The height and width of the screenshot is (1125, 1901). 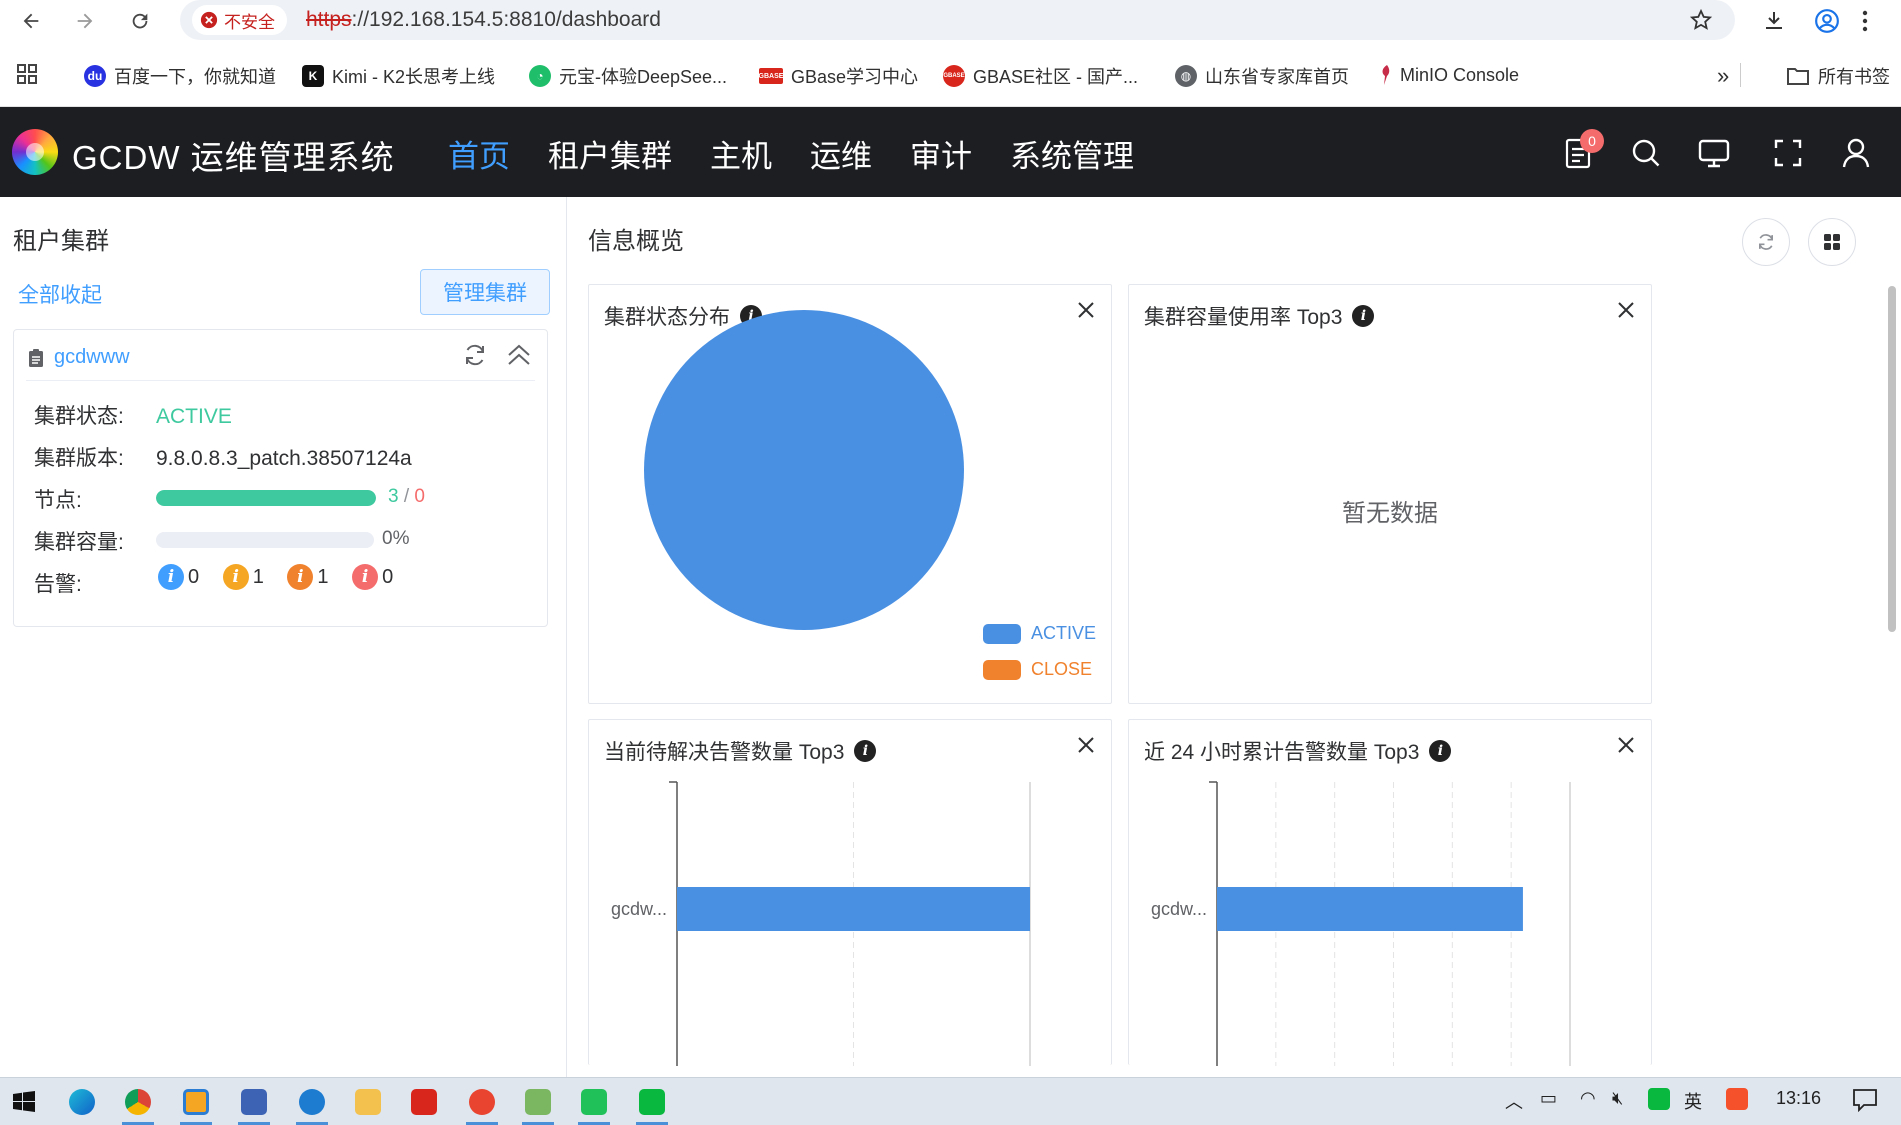 I want to click on capacity-top3-widget: 集群容量使用率 Top3 i 暂无数据, so click(x=1390, y=494).